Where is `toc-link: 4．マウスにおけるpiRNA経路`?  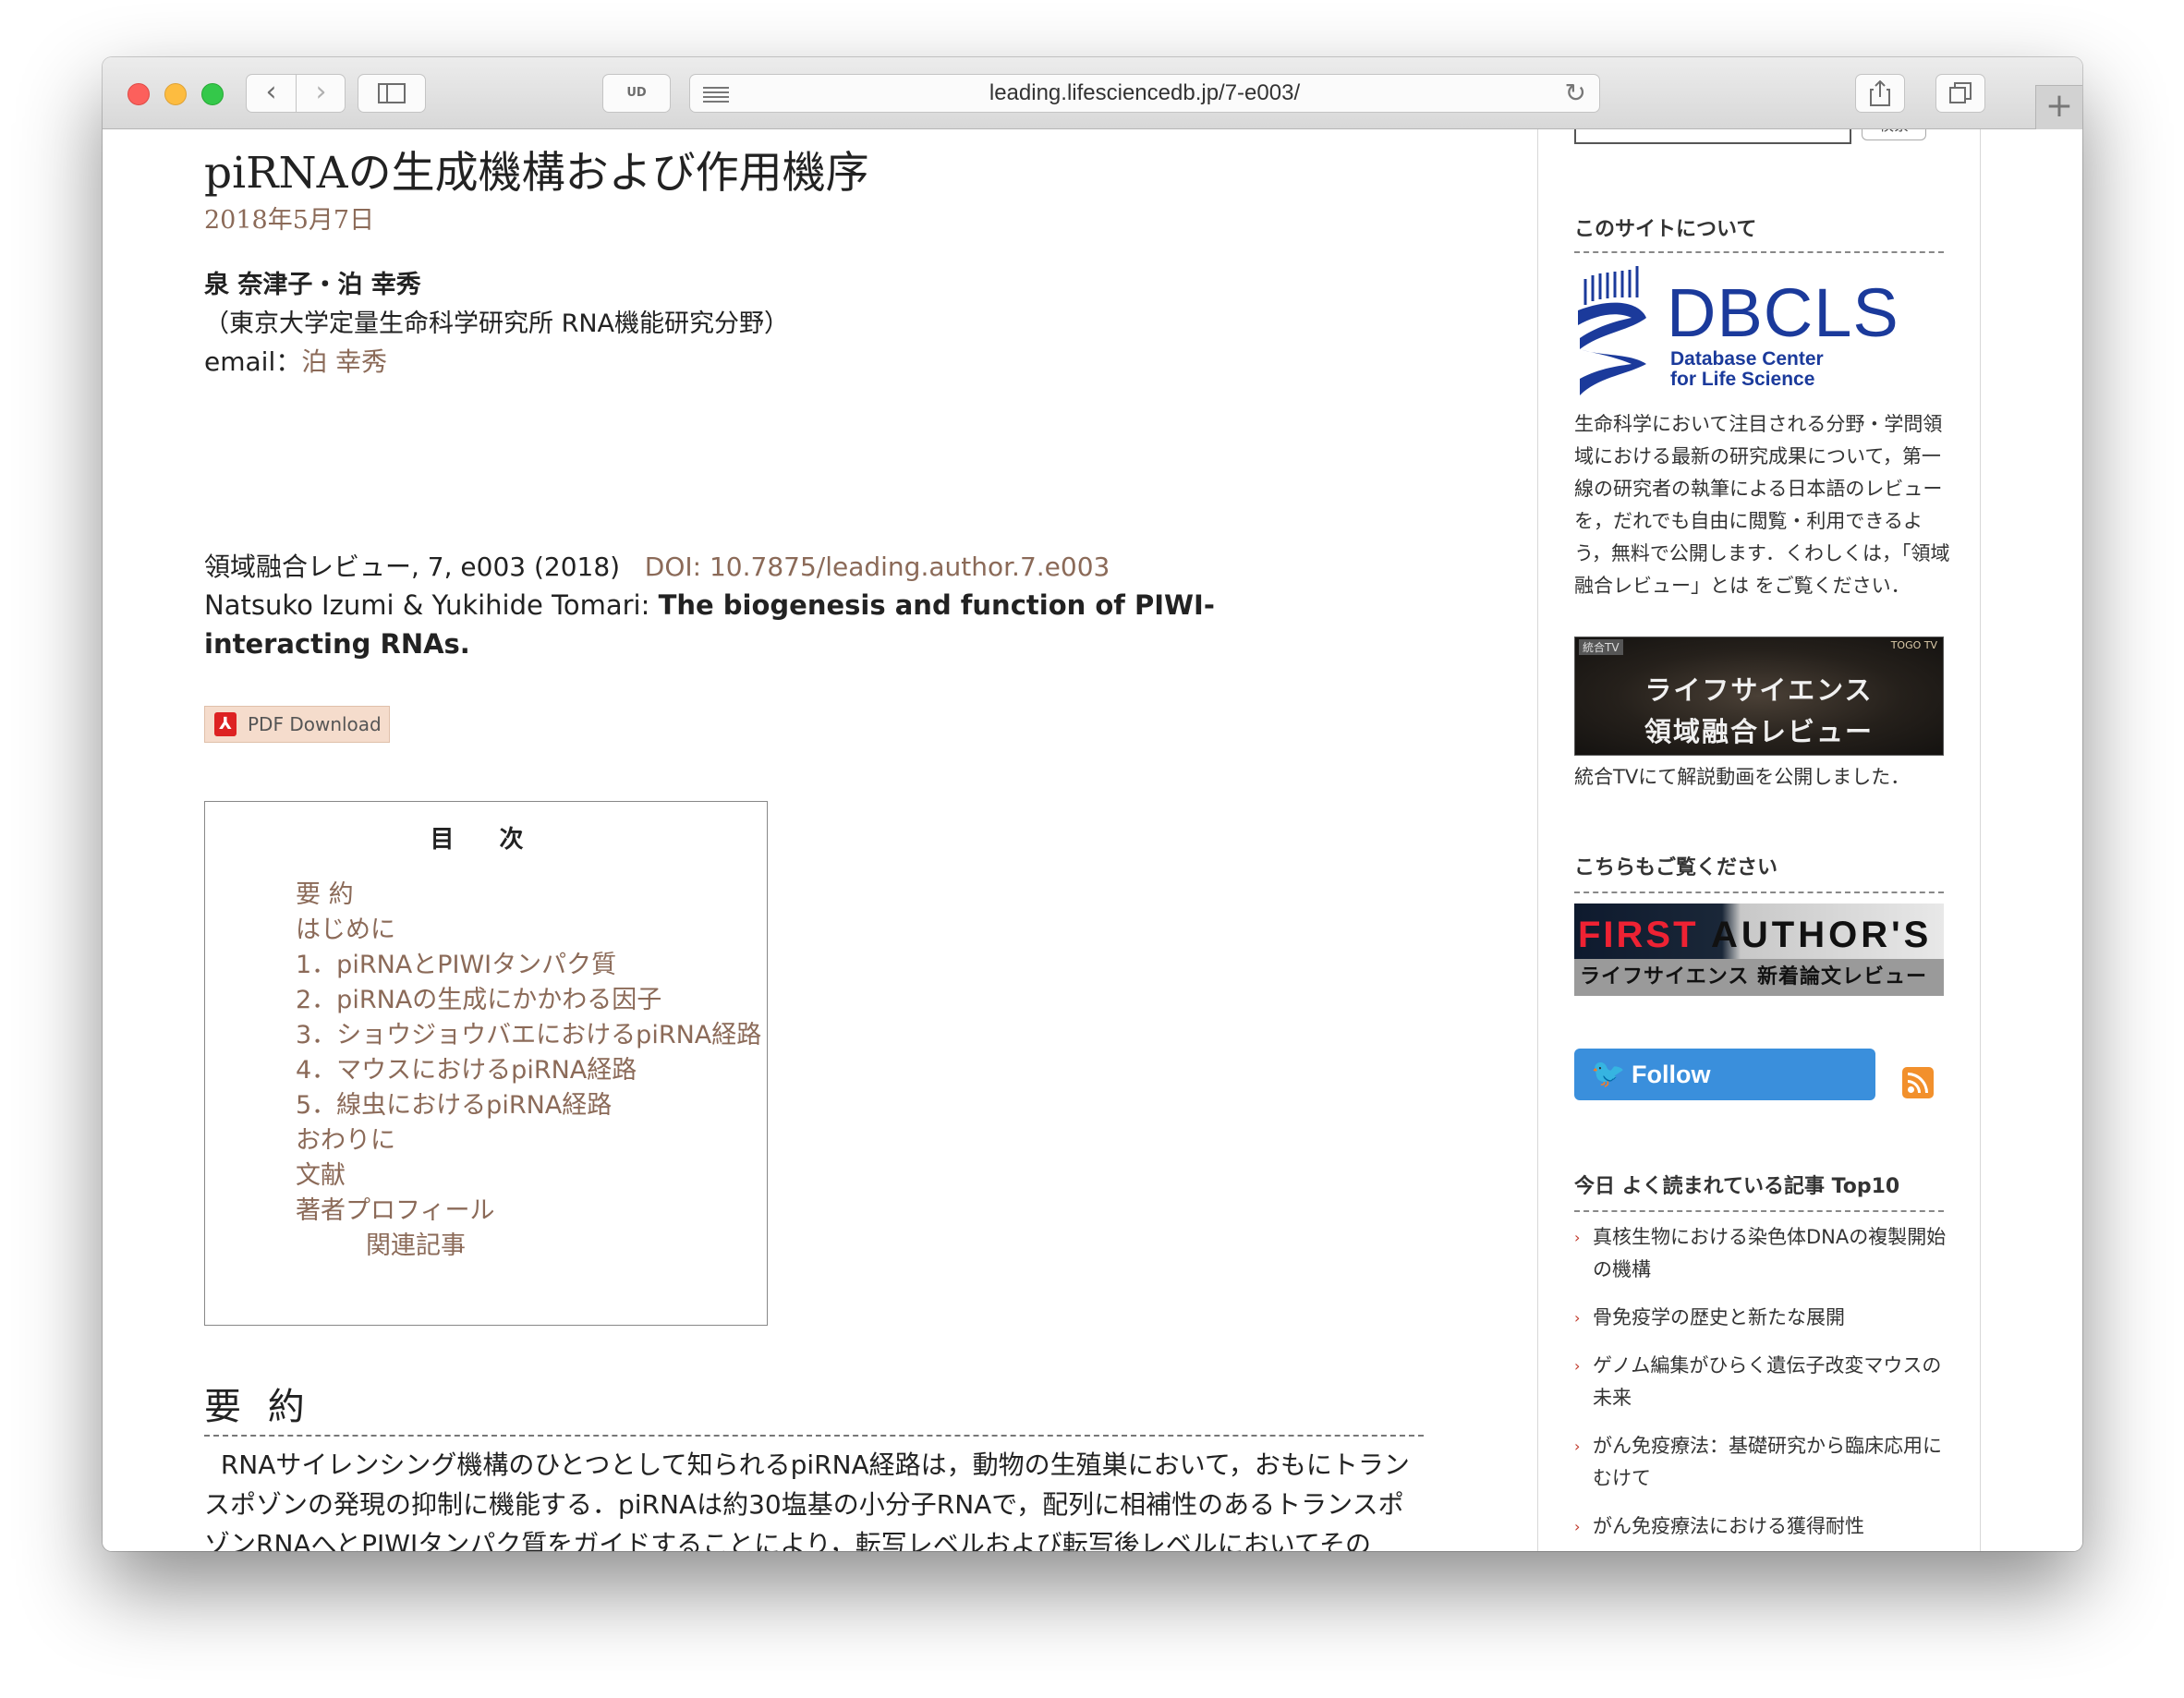 toc-link: 4．マウスにおけるpiRNA経路 is located at coordinates (528, 1070).